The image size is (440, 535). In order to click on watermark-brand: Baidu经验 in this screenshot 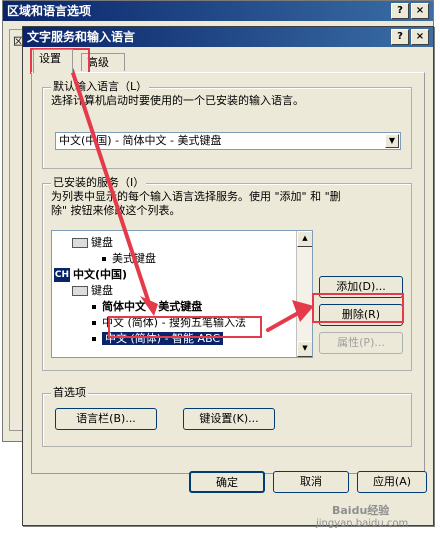, I will do `click(361, 510)`.